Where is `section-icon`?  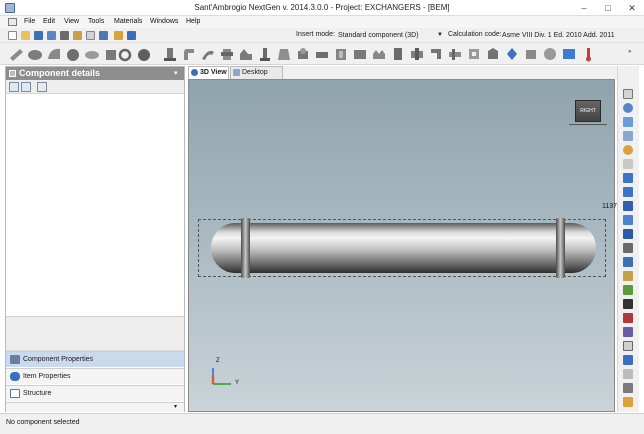 section-icon is located at coordinates (628, 318).